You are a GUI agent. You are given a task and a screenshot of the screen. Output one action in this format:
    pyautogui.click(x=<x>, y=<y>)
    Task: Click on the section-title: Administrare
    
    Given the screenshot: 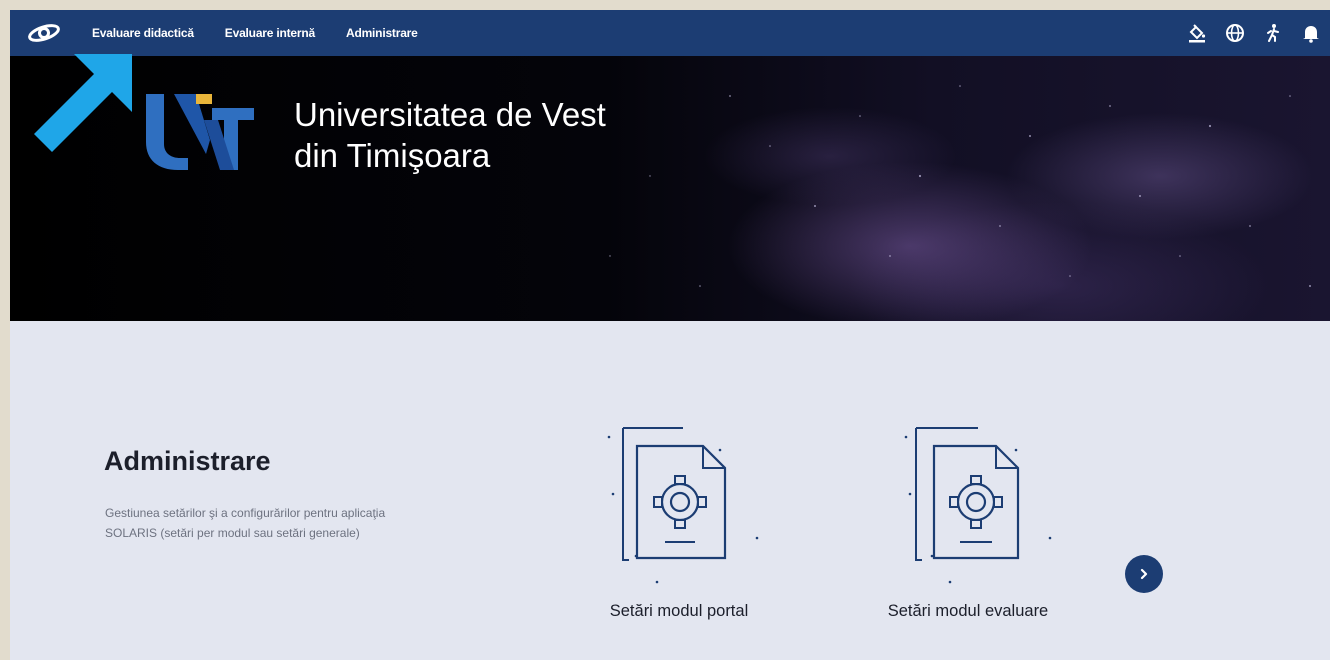 What is the action you would take?
    pyautogui.click(x=187, y=461)
    